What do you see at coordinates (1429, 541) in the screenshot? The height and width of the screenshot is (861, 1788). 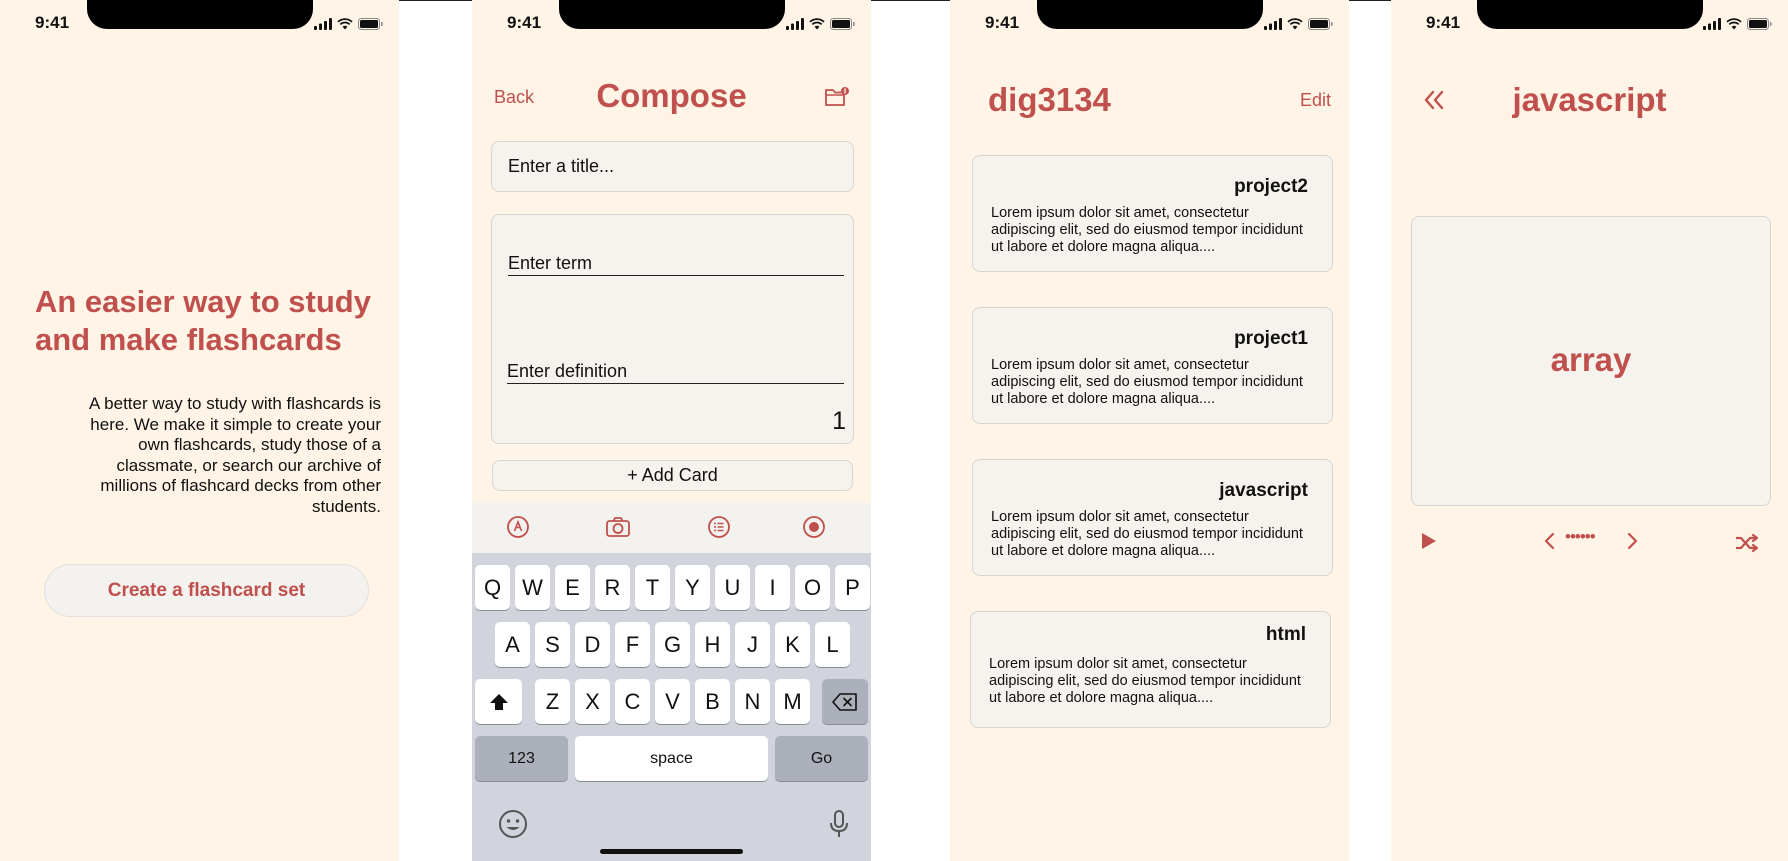 I see `play-icon` at bounding box center [1429, 541].